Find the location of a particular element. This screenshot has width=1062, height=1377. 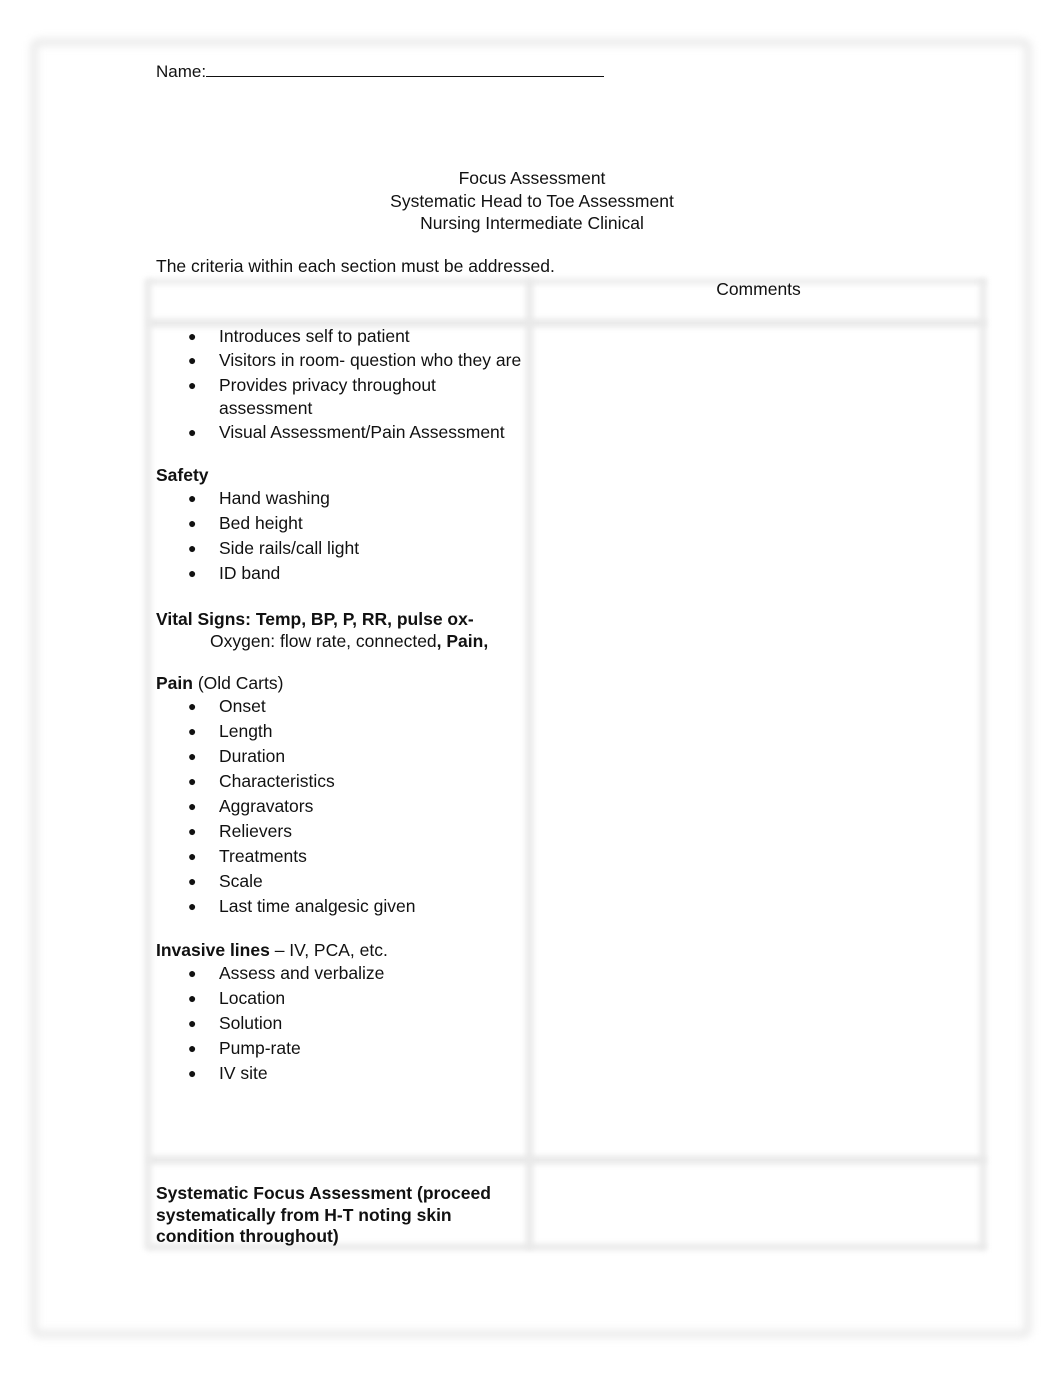

list-item: ● Side rails/call light is located at coordinates (341, 548).